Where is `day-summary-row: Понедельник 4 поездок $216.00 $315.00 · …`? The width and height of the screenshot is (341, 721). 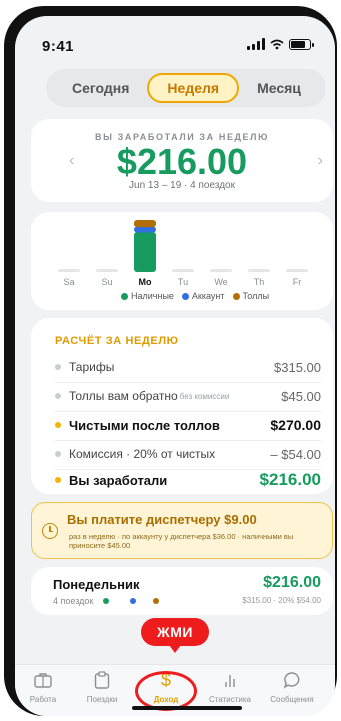 day-summary-row: Понедельник 4 поездок $216.00 $315.00 · … is located at coordinates (182, 591).